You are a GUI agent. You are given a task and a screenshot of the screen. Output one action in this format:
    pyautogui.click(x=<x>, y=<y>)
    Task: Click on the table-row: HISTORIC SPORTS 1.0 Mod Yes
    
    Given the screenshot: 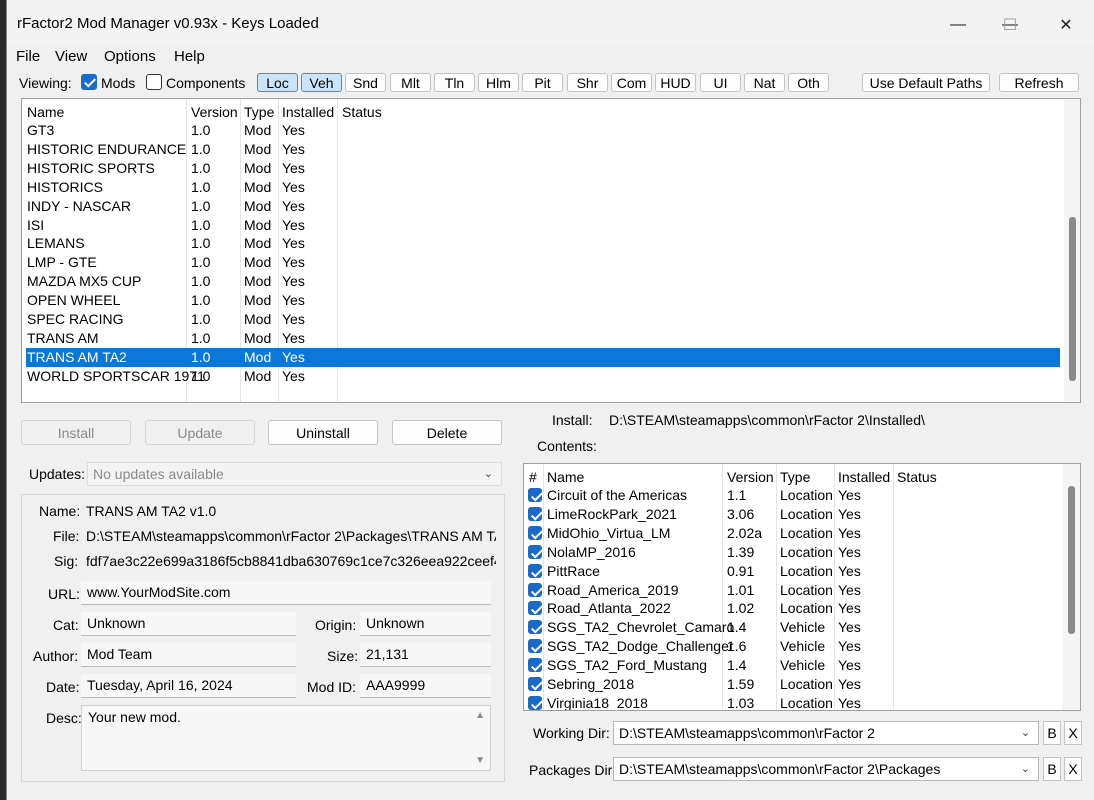 What is the action you would take?
    pyautogui.click(x=543, y=168)
    